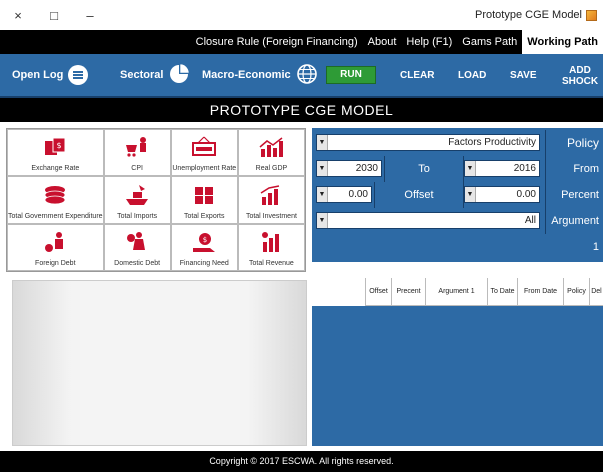 The height and width of the screenshot is (472, 603). Describe the element at coordinates (18, 15) in the screenshot. I see `close-window-icon: ×` at that location.